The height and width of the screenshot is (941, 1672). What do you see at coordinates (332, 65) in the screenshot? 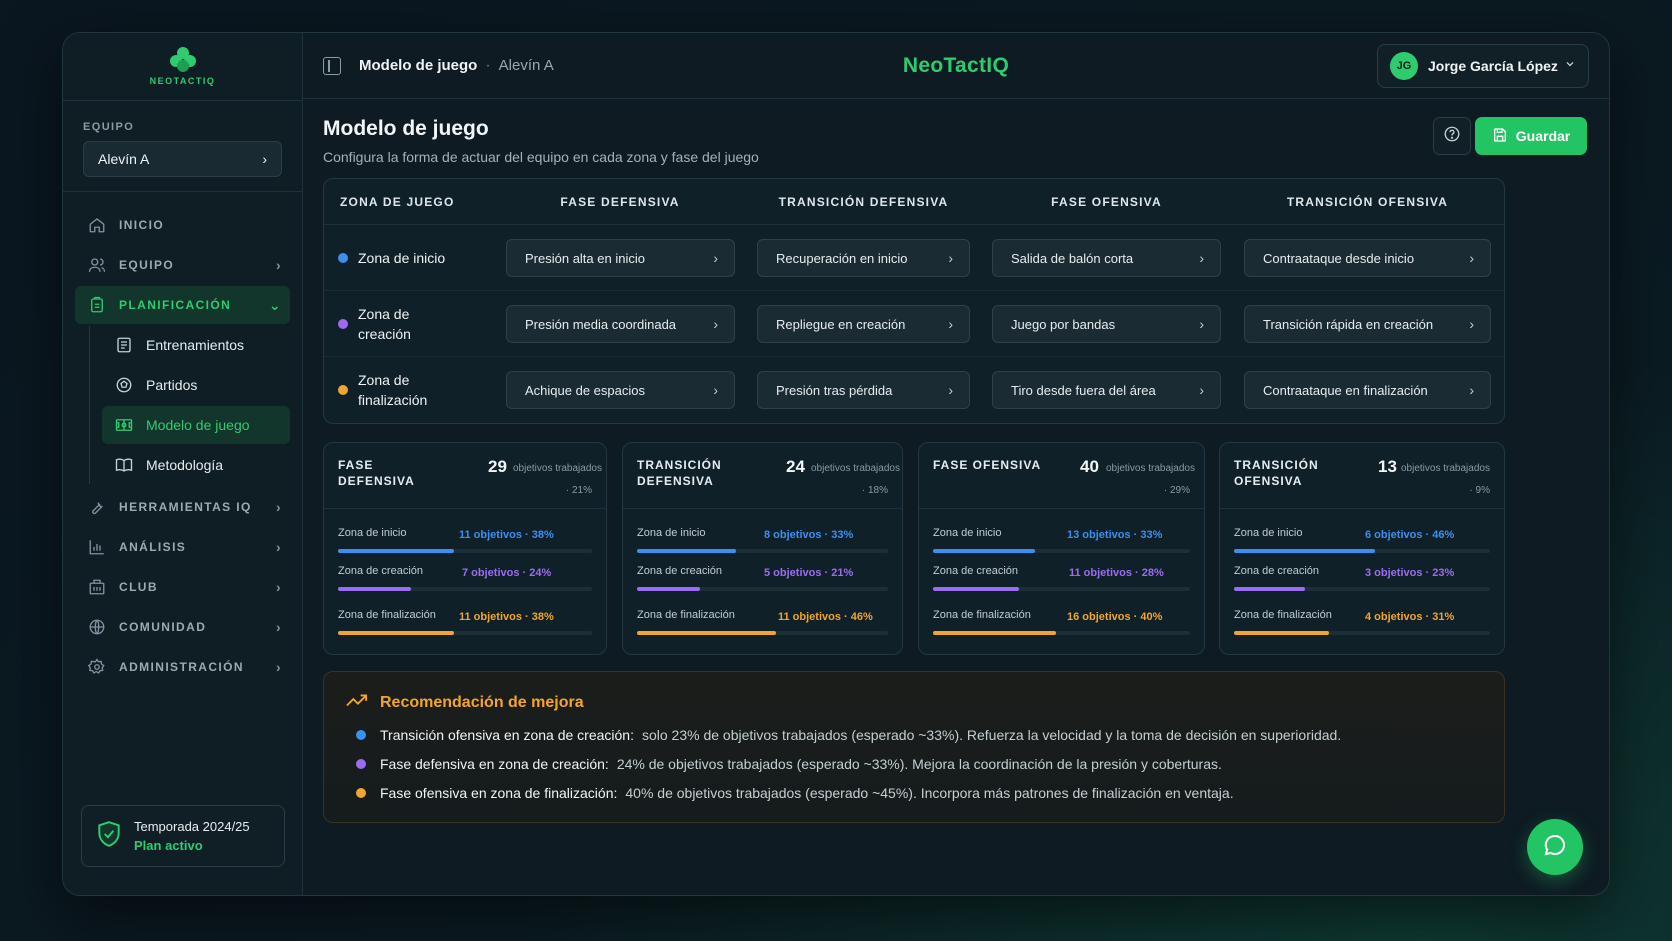
I see `sidebar-toggle-icon` at bounding box center [332, 65].